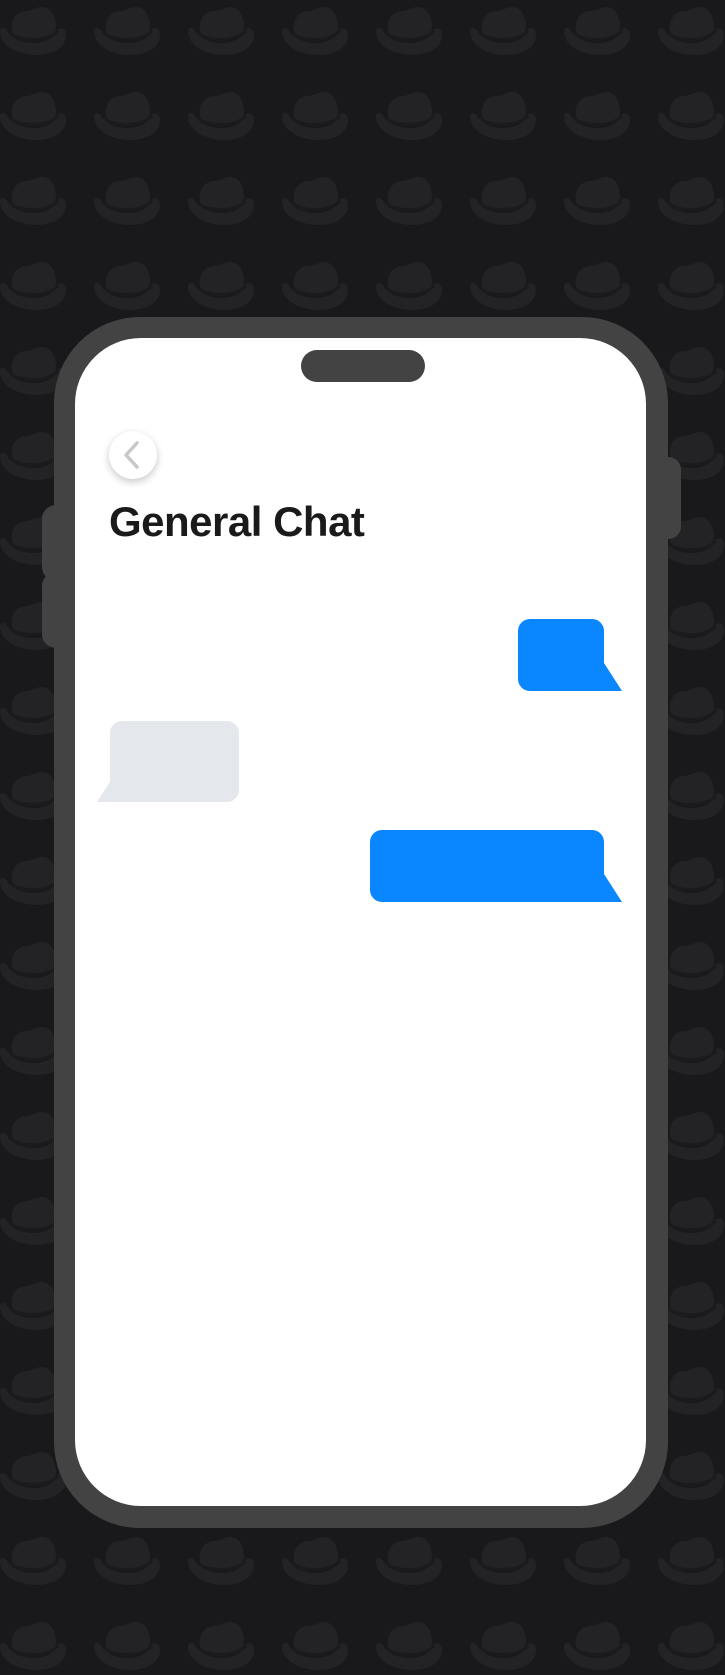 This screenshot has width=725, height=1675. I want to click on message-bubble-received, so click(168, 761).